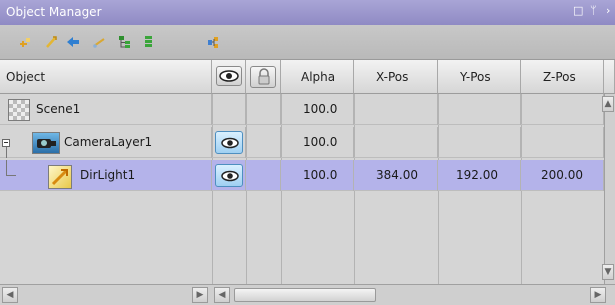 The height and width of the screenshot is (305, 615). I want to click on tree-expand-icon, so click(125, 42).